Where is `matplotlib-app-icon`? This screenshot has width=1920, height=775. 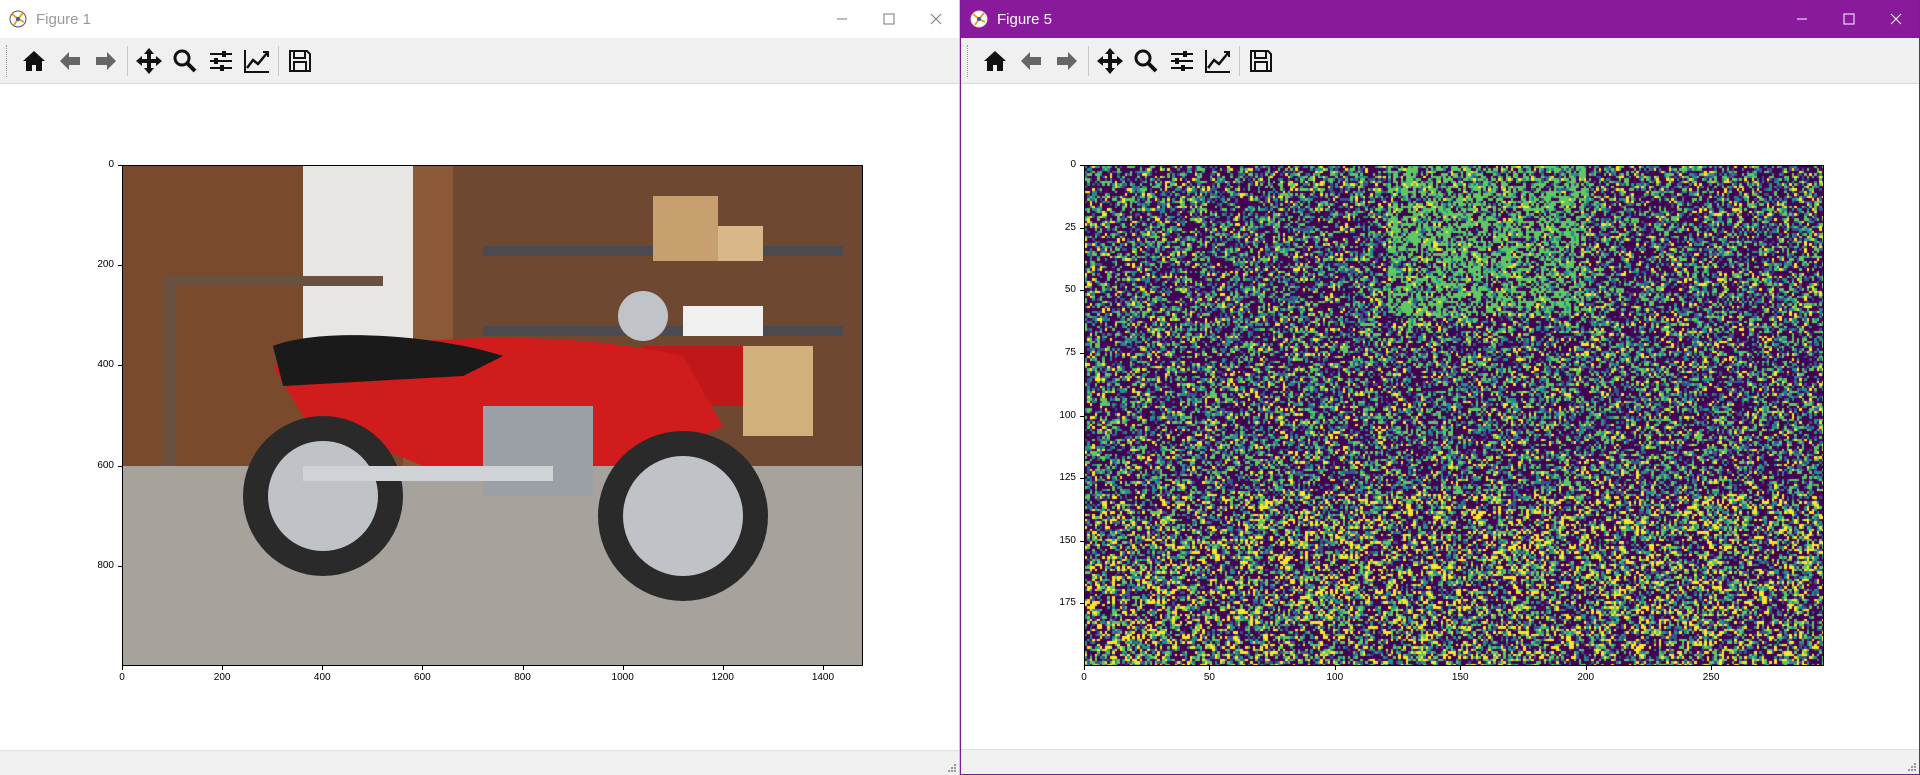 matplotlib-app-icon is located at coordinates (18, 19).